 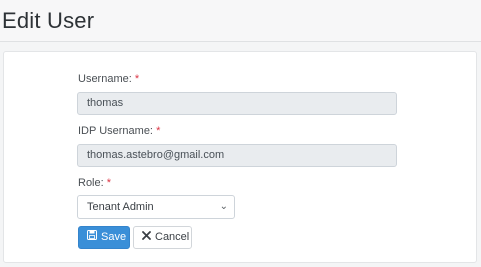 I want to click on username-label: Username: *, so click(x=108, y=79).